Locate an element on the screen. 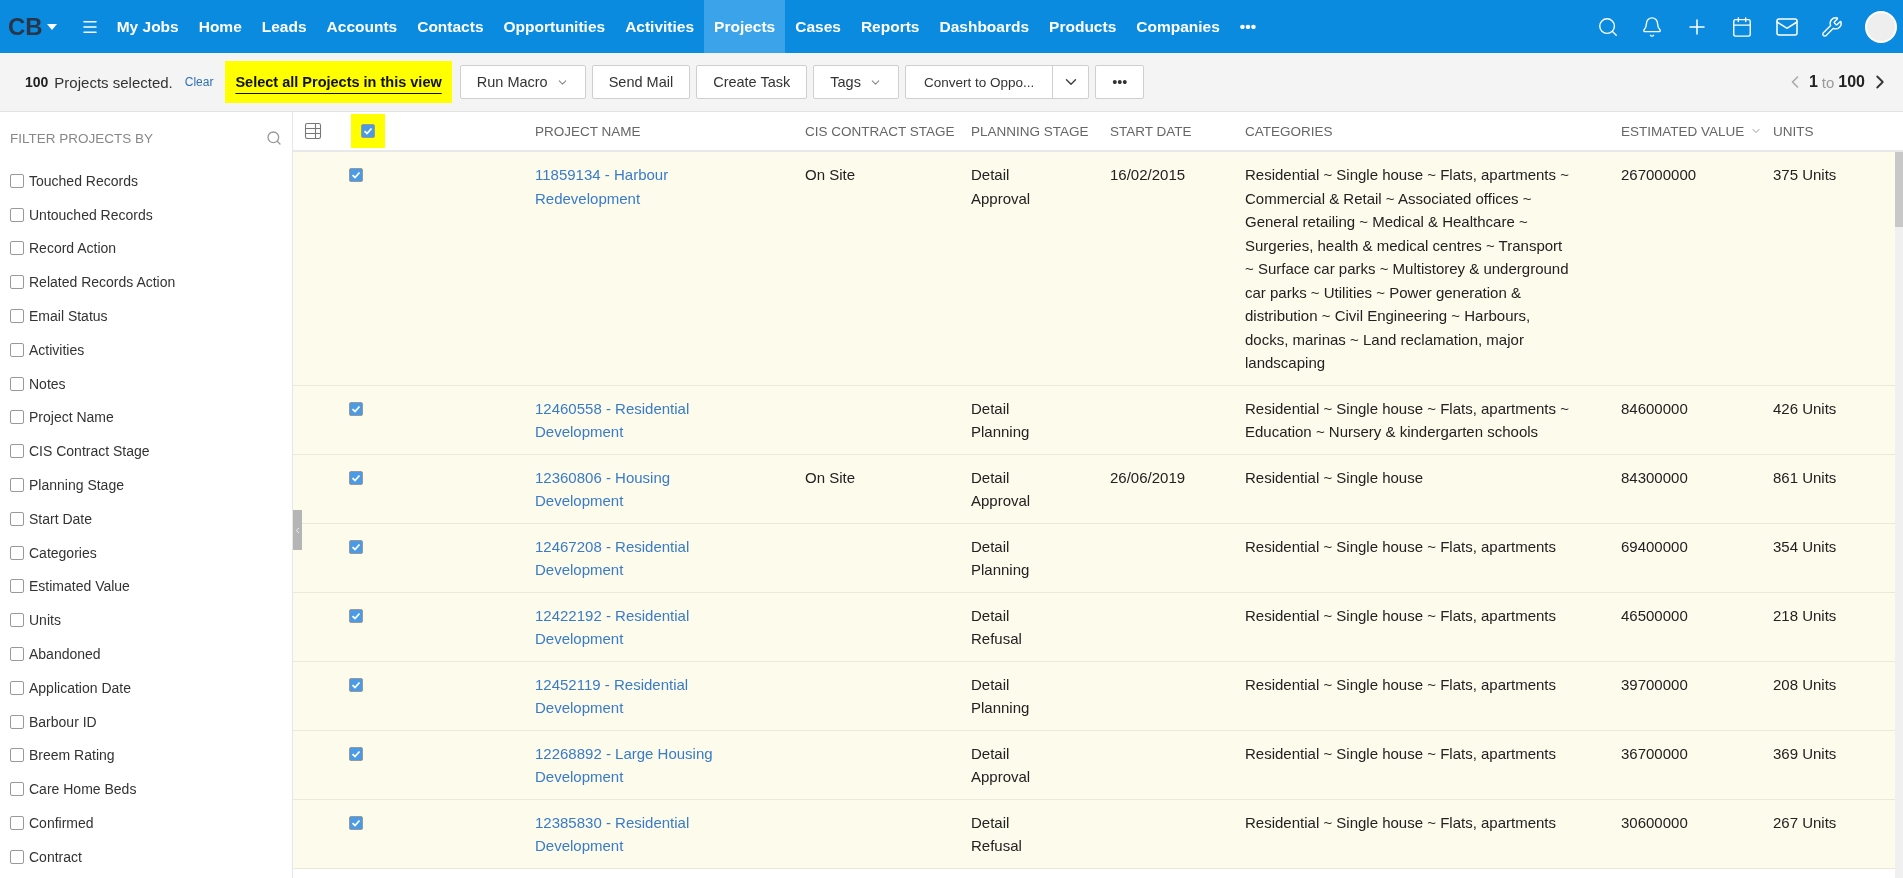  filter-label: Breem Rating is located at coordinates (72, 755).